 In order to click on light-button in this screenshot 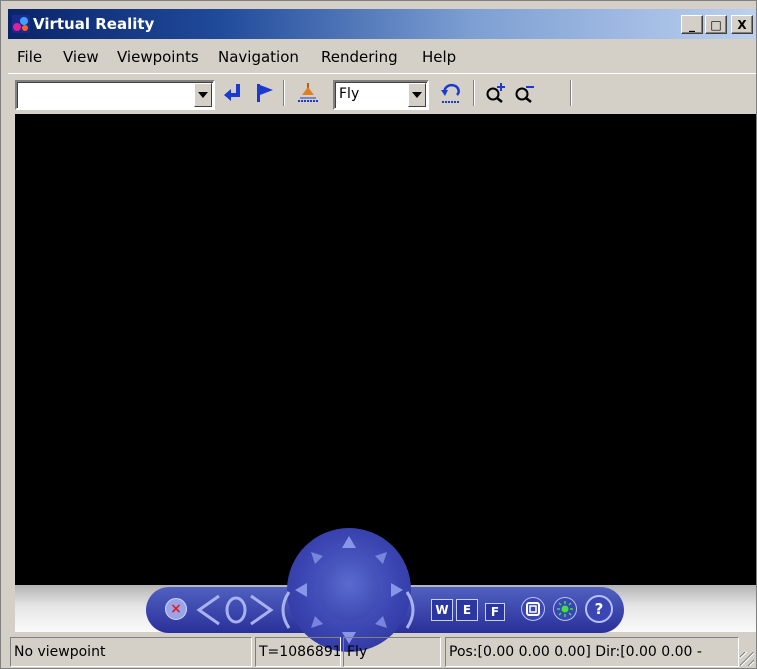, I will do `click(565, 609)`.